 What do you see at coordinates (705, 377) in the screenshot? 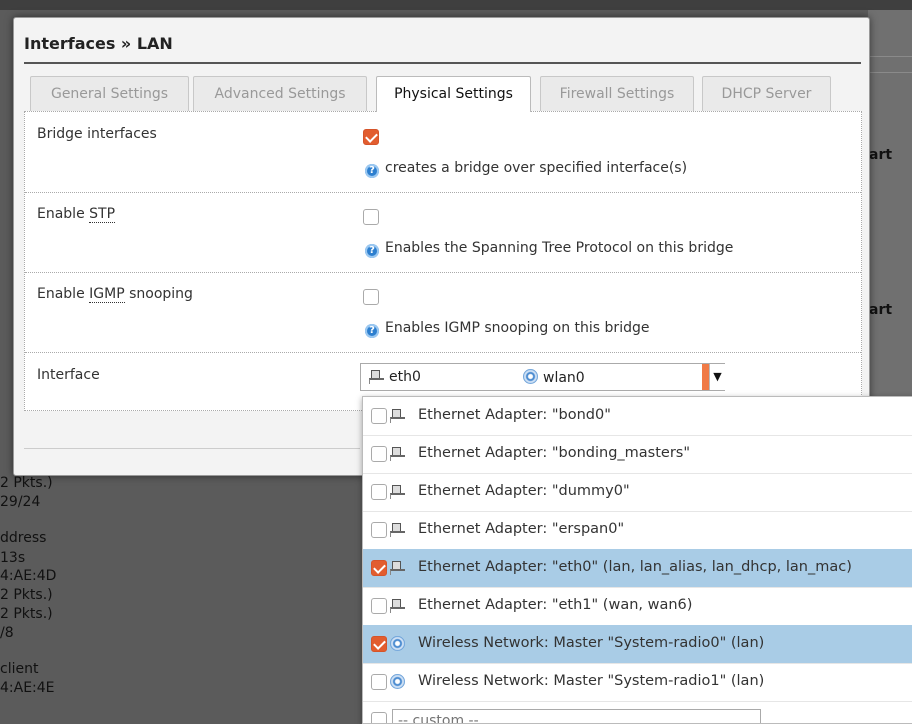
I see `select-accent-bar` at bounding box center [705, 377].